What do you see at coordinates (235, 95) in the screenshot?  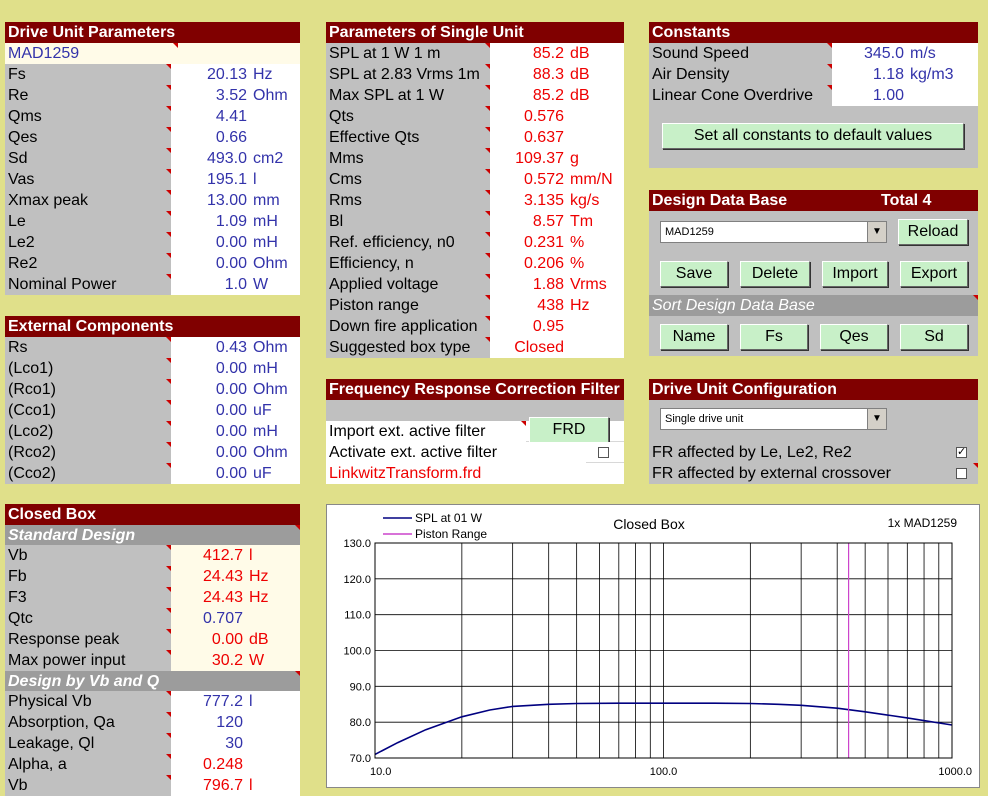 I see `drive-unit-value-cell: 3.52 Ohm` at bounding box center [235, 95].